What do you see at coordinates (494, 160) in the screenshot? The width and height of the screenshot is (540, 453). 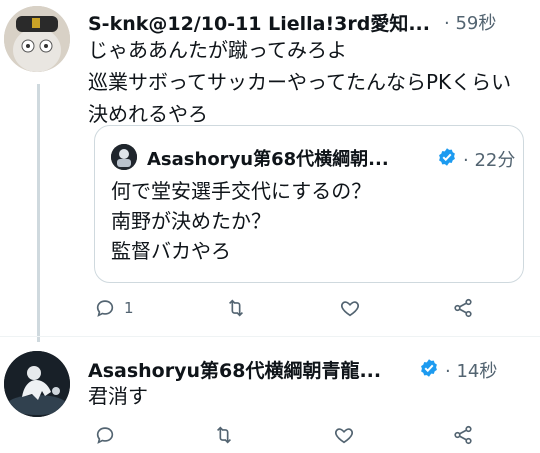 I see `quote-time-value: 22分` at bounding box center [494, 160].